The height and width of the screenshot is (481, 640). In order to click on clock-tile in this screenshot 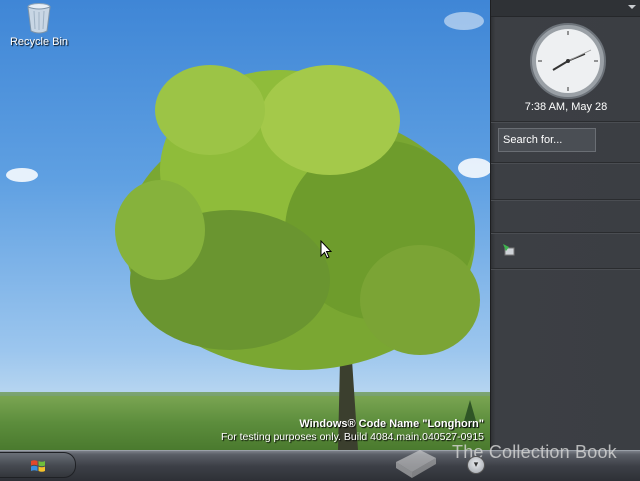, I will do `click(568, 61)`.